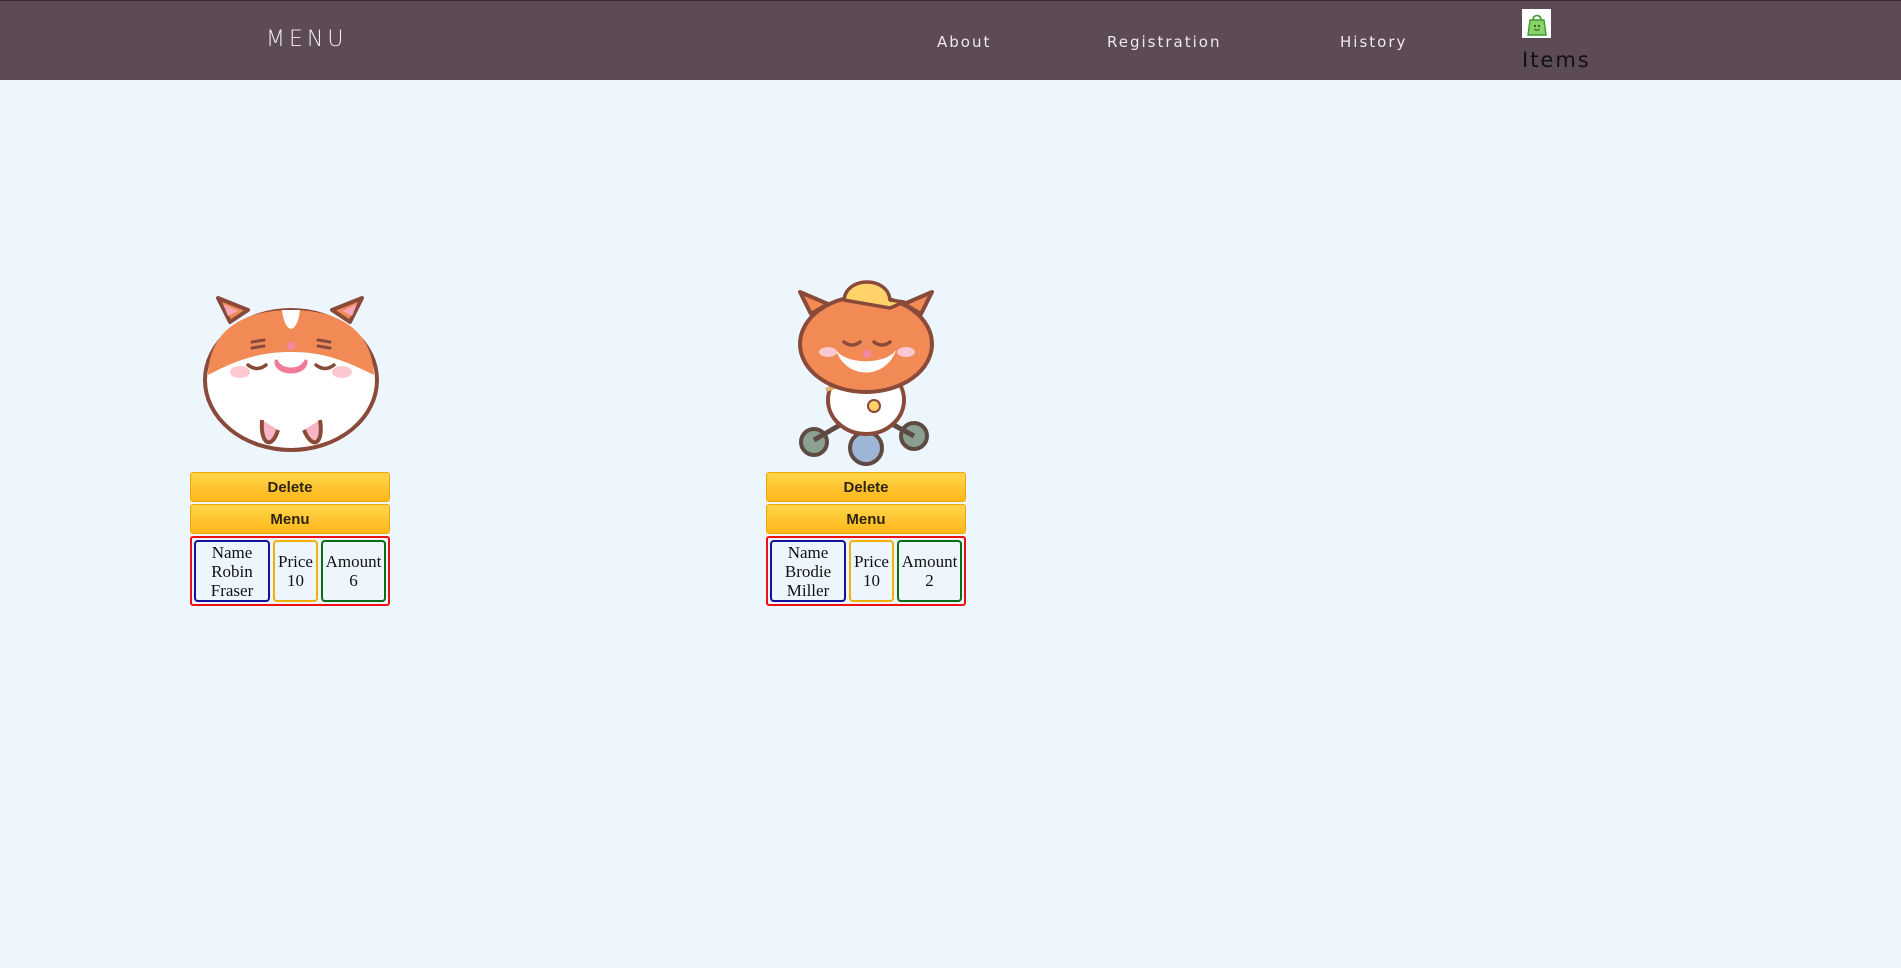 The height and width of the screenshot is (968, 1901). Describe the element at coordinates (232, 590) in the screenshot. I see `name-value-last: Fraser` at that location.